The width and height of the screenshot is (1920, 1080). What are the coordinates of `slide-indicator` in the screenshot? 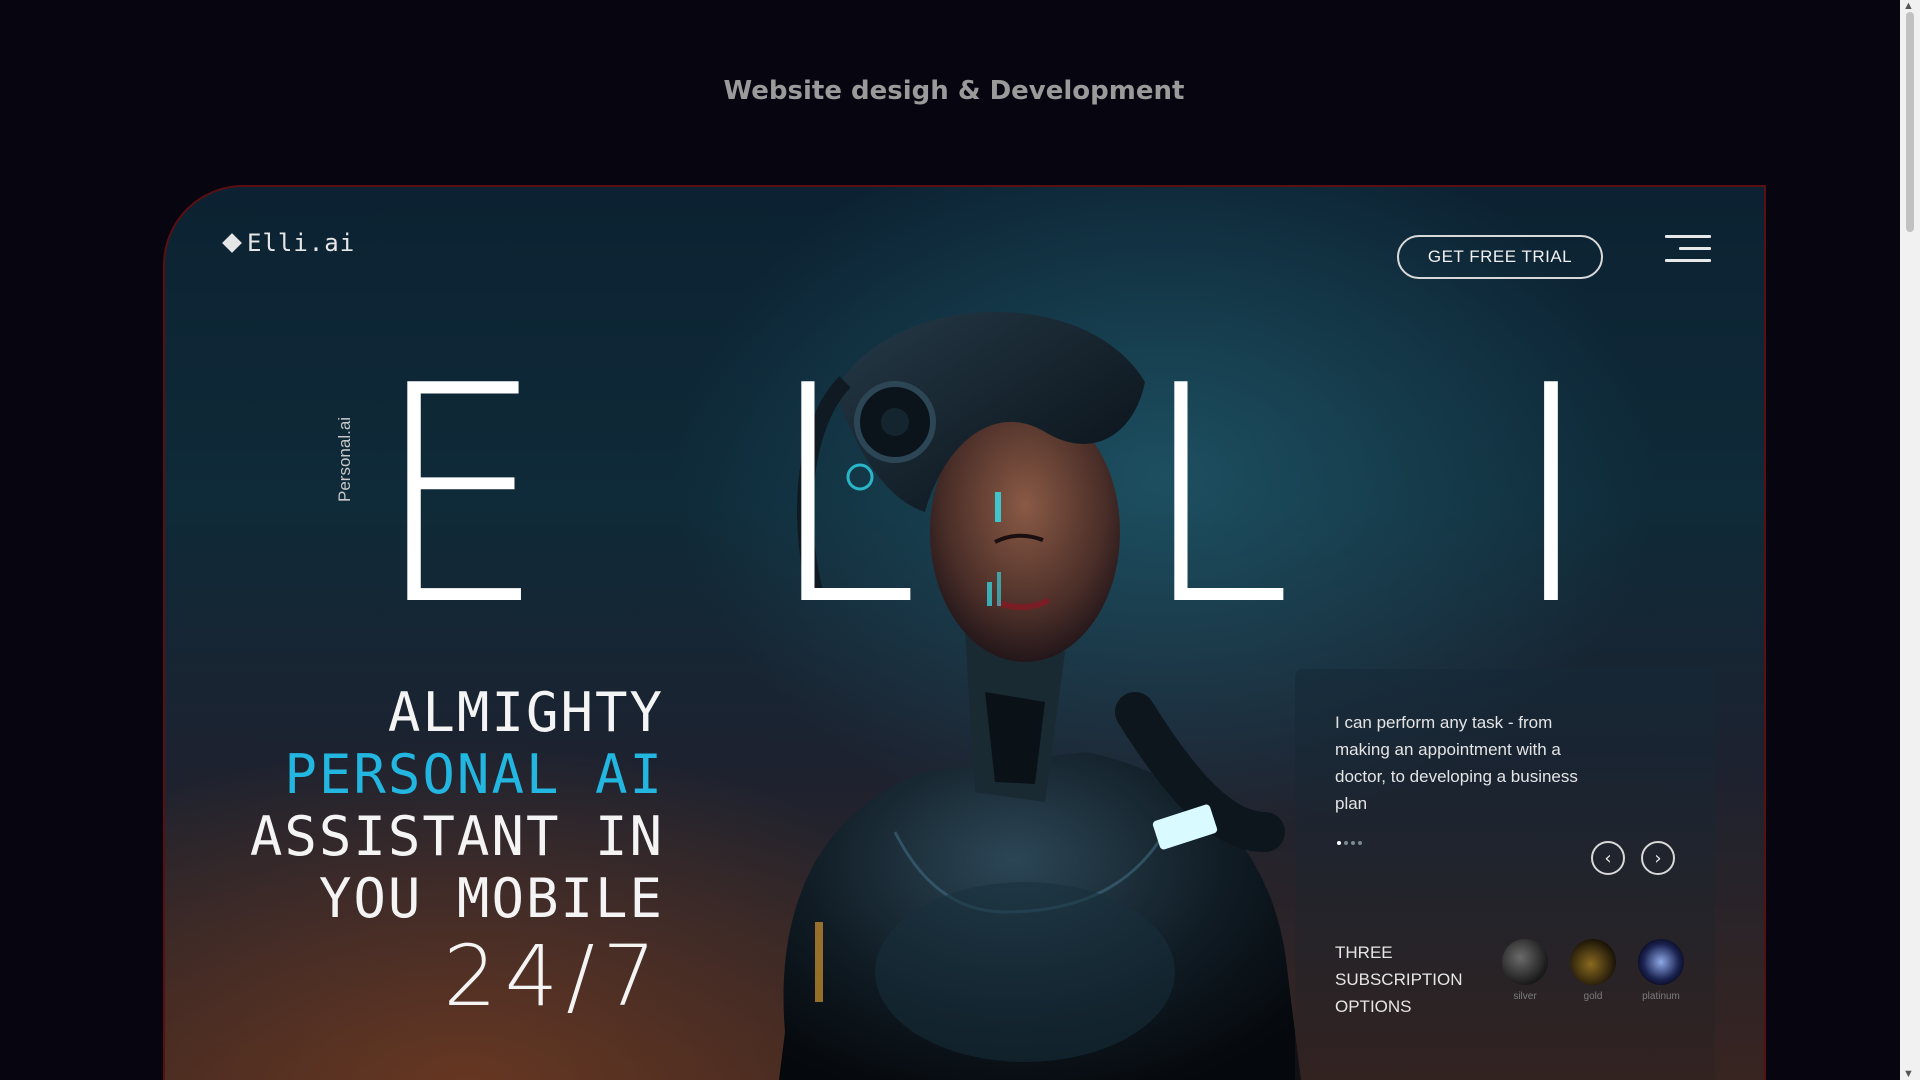 It's located at (1349, 843).